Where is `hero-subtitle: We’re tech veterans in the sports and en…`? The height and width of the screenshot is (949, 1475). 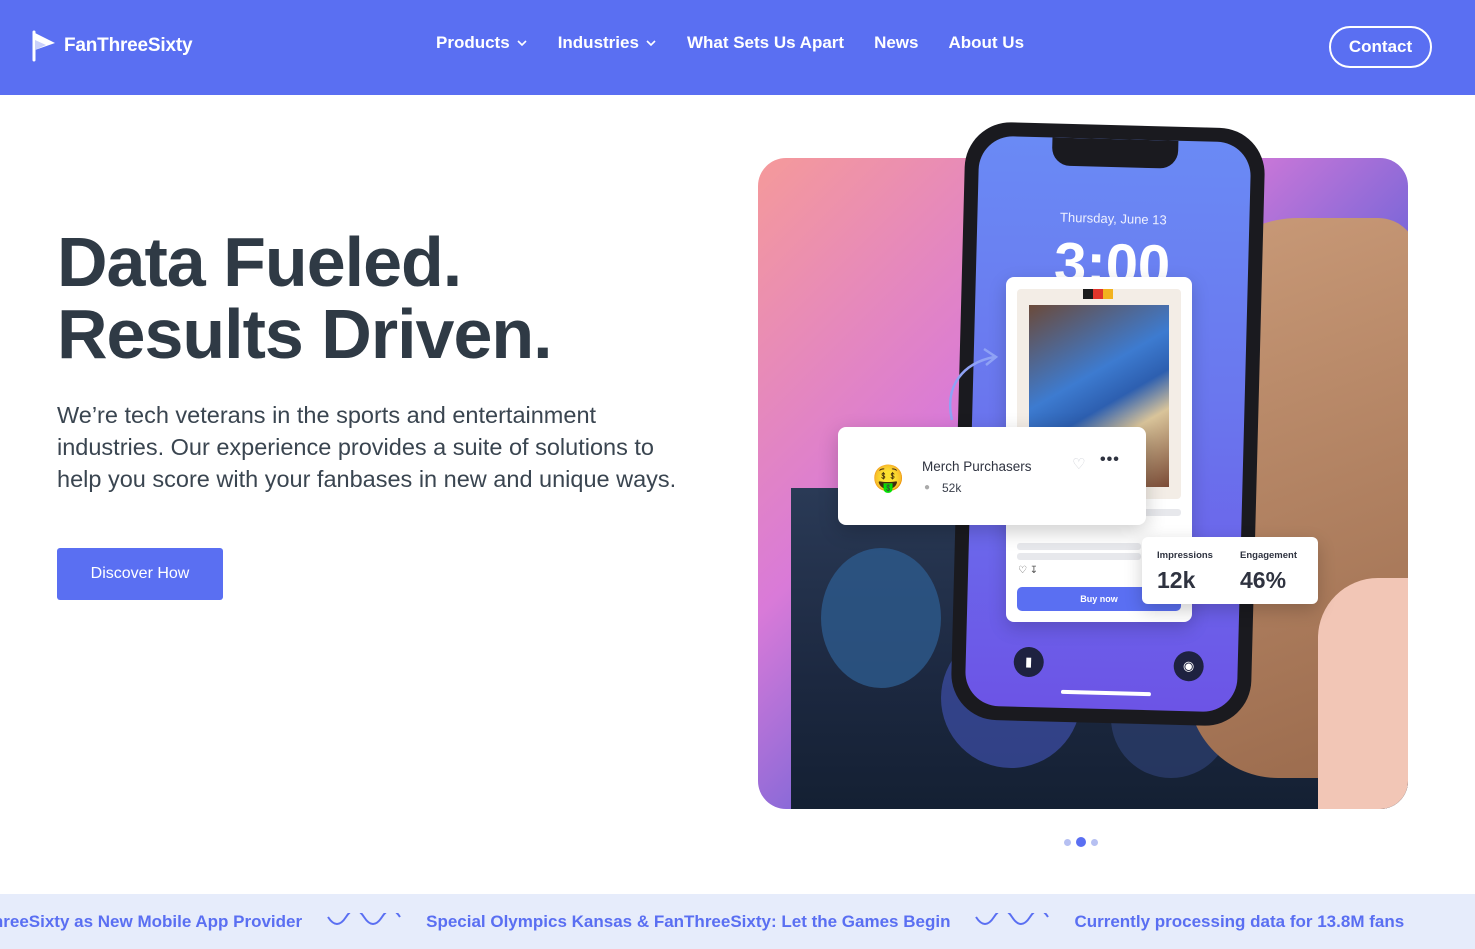 hero-subtitle: We’re tech veterans in the sports and en… is located at coordinates (367, 447).